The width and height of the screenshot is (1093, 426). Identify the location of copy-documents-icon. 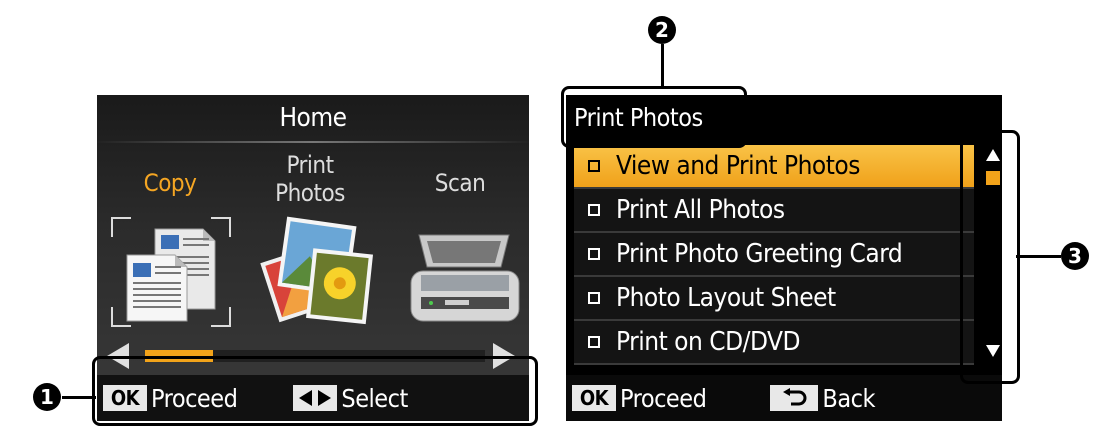
(171, 272).